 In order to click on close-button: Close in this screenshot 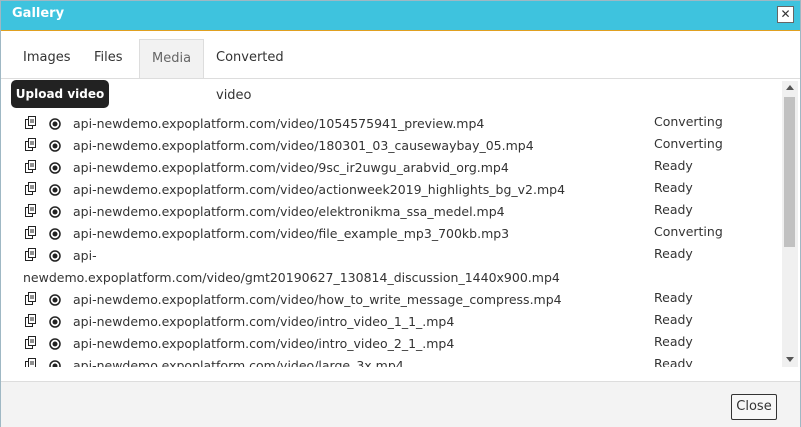, I will do `click(754, 407)`.